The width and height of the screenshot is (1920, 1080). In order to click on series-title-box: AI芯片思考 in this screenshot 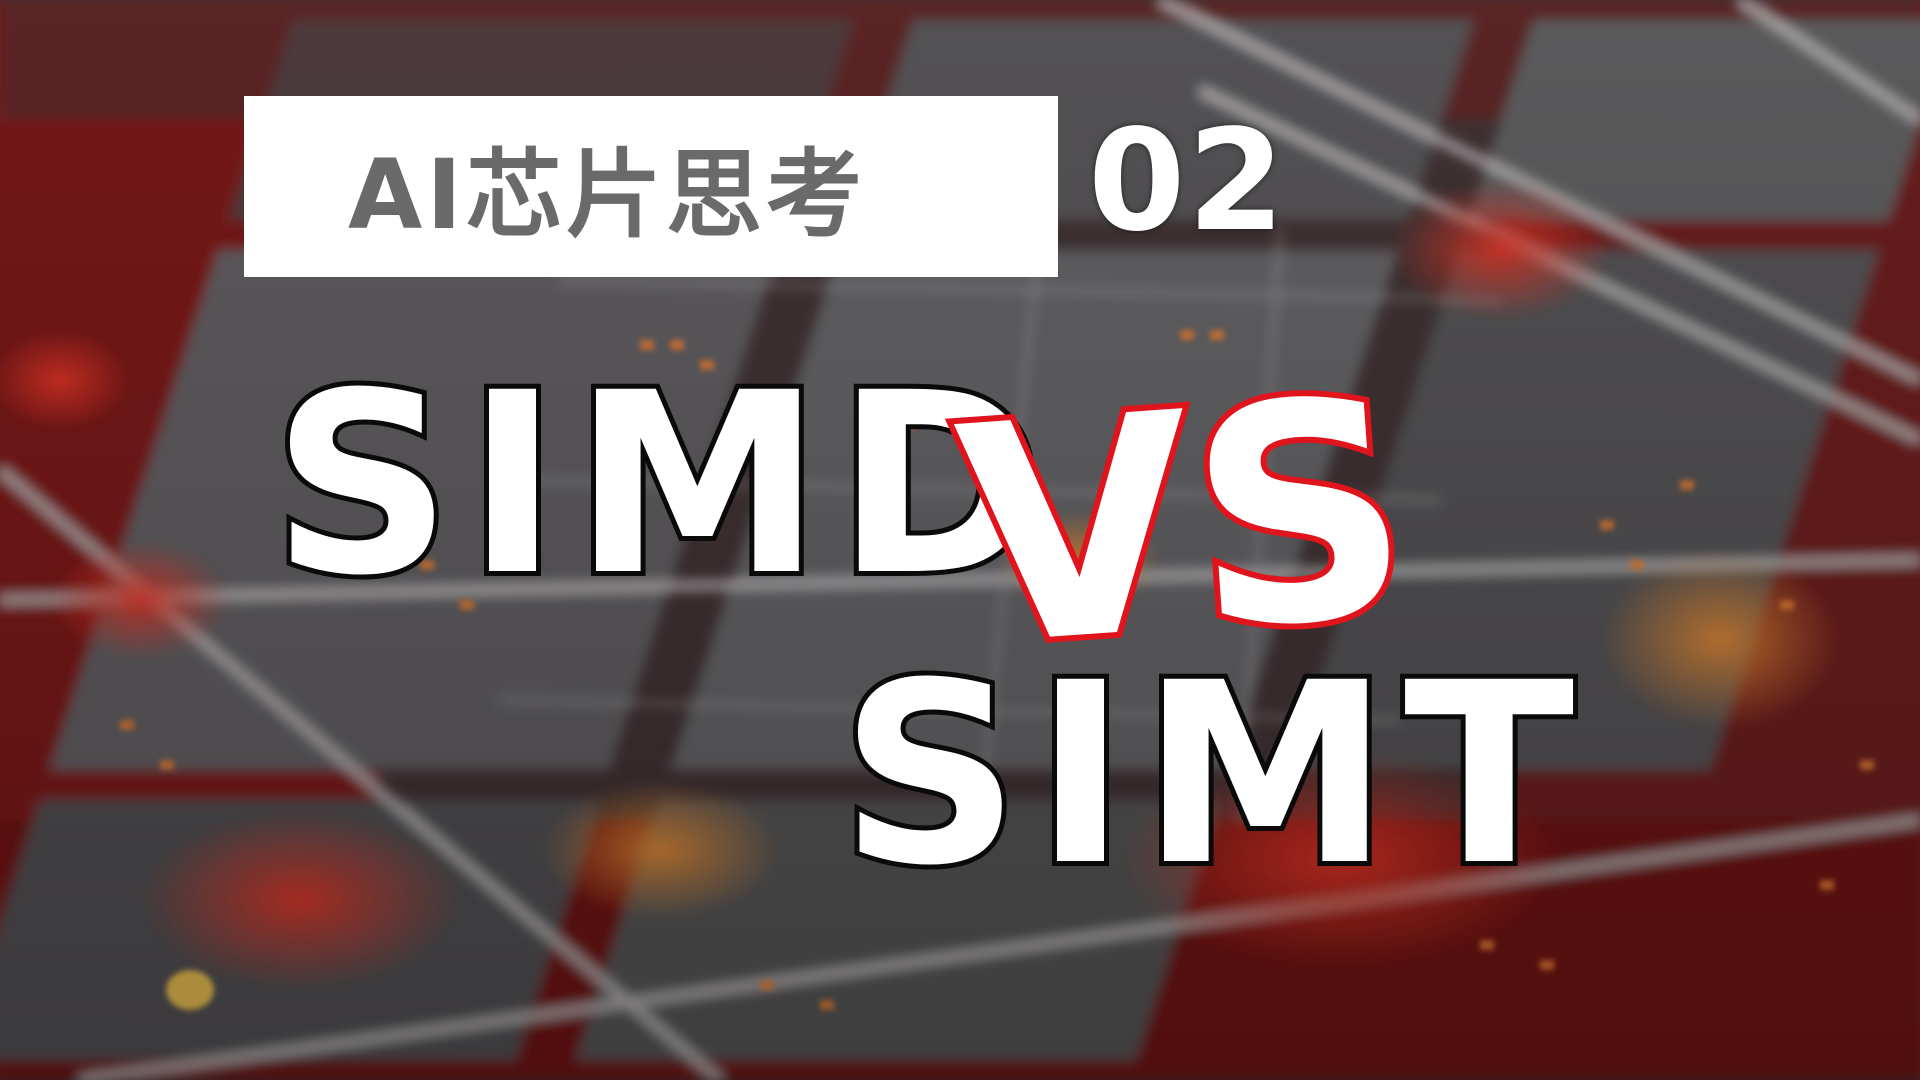, I will do `click(651, 186)`.